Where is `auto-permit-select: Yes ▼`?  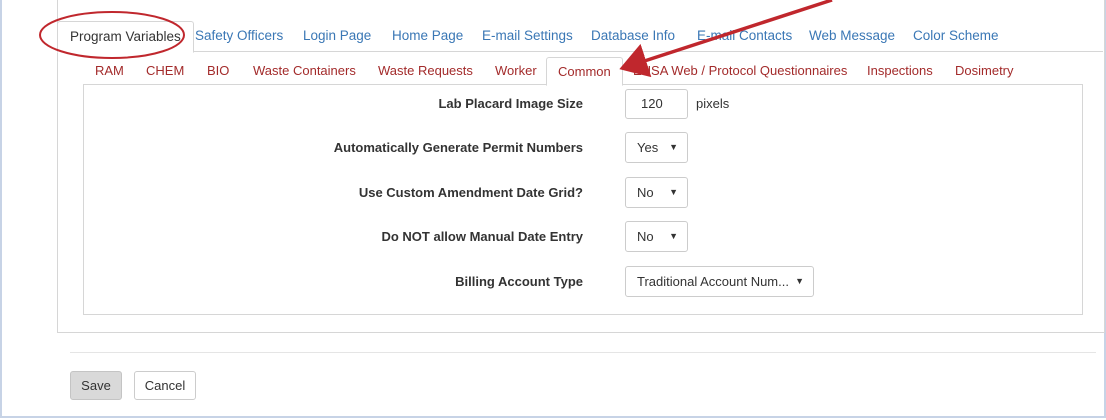 auto-permit-select: Yes ▼ is located at coordinates (656, 147).